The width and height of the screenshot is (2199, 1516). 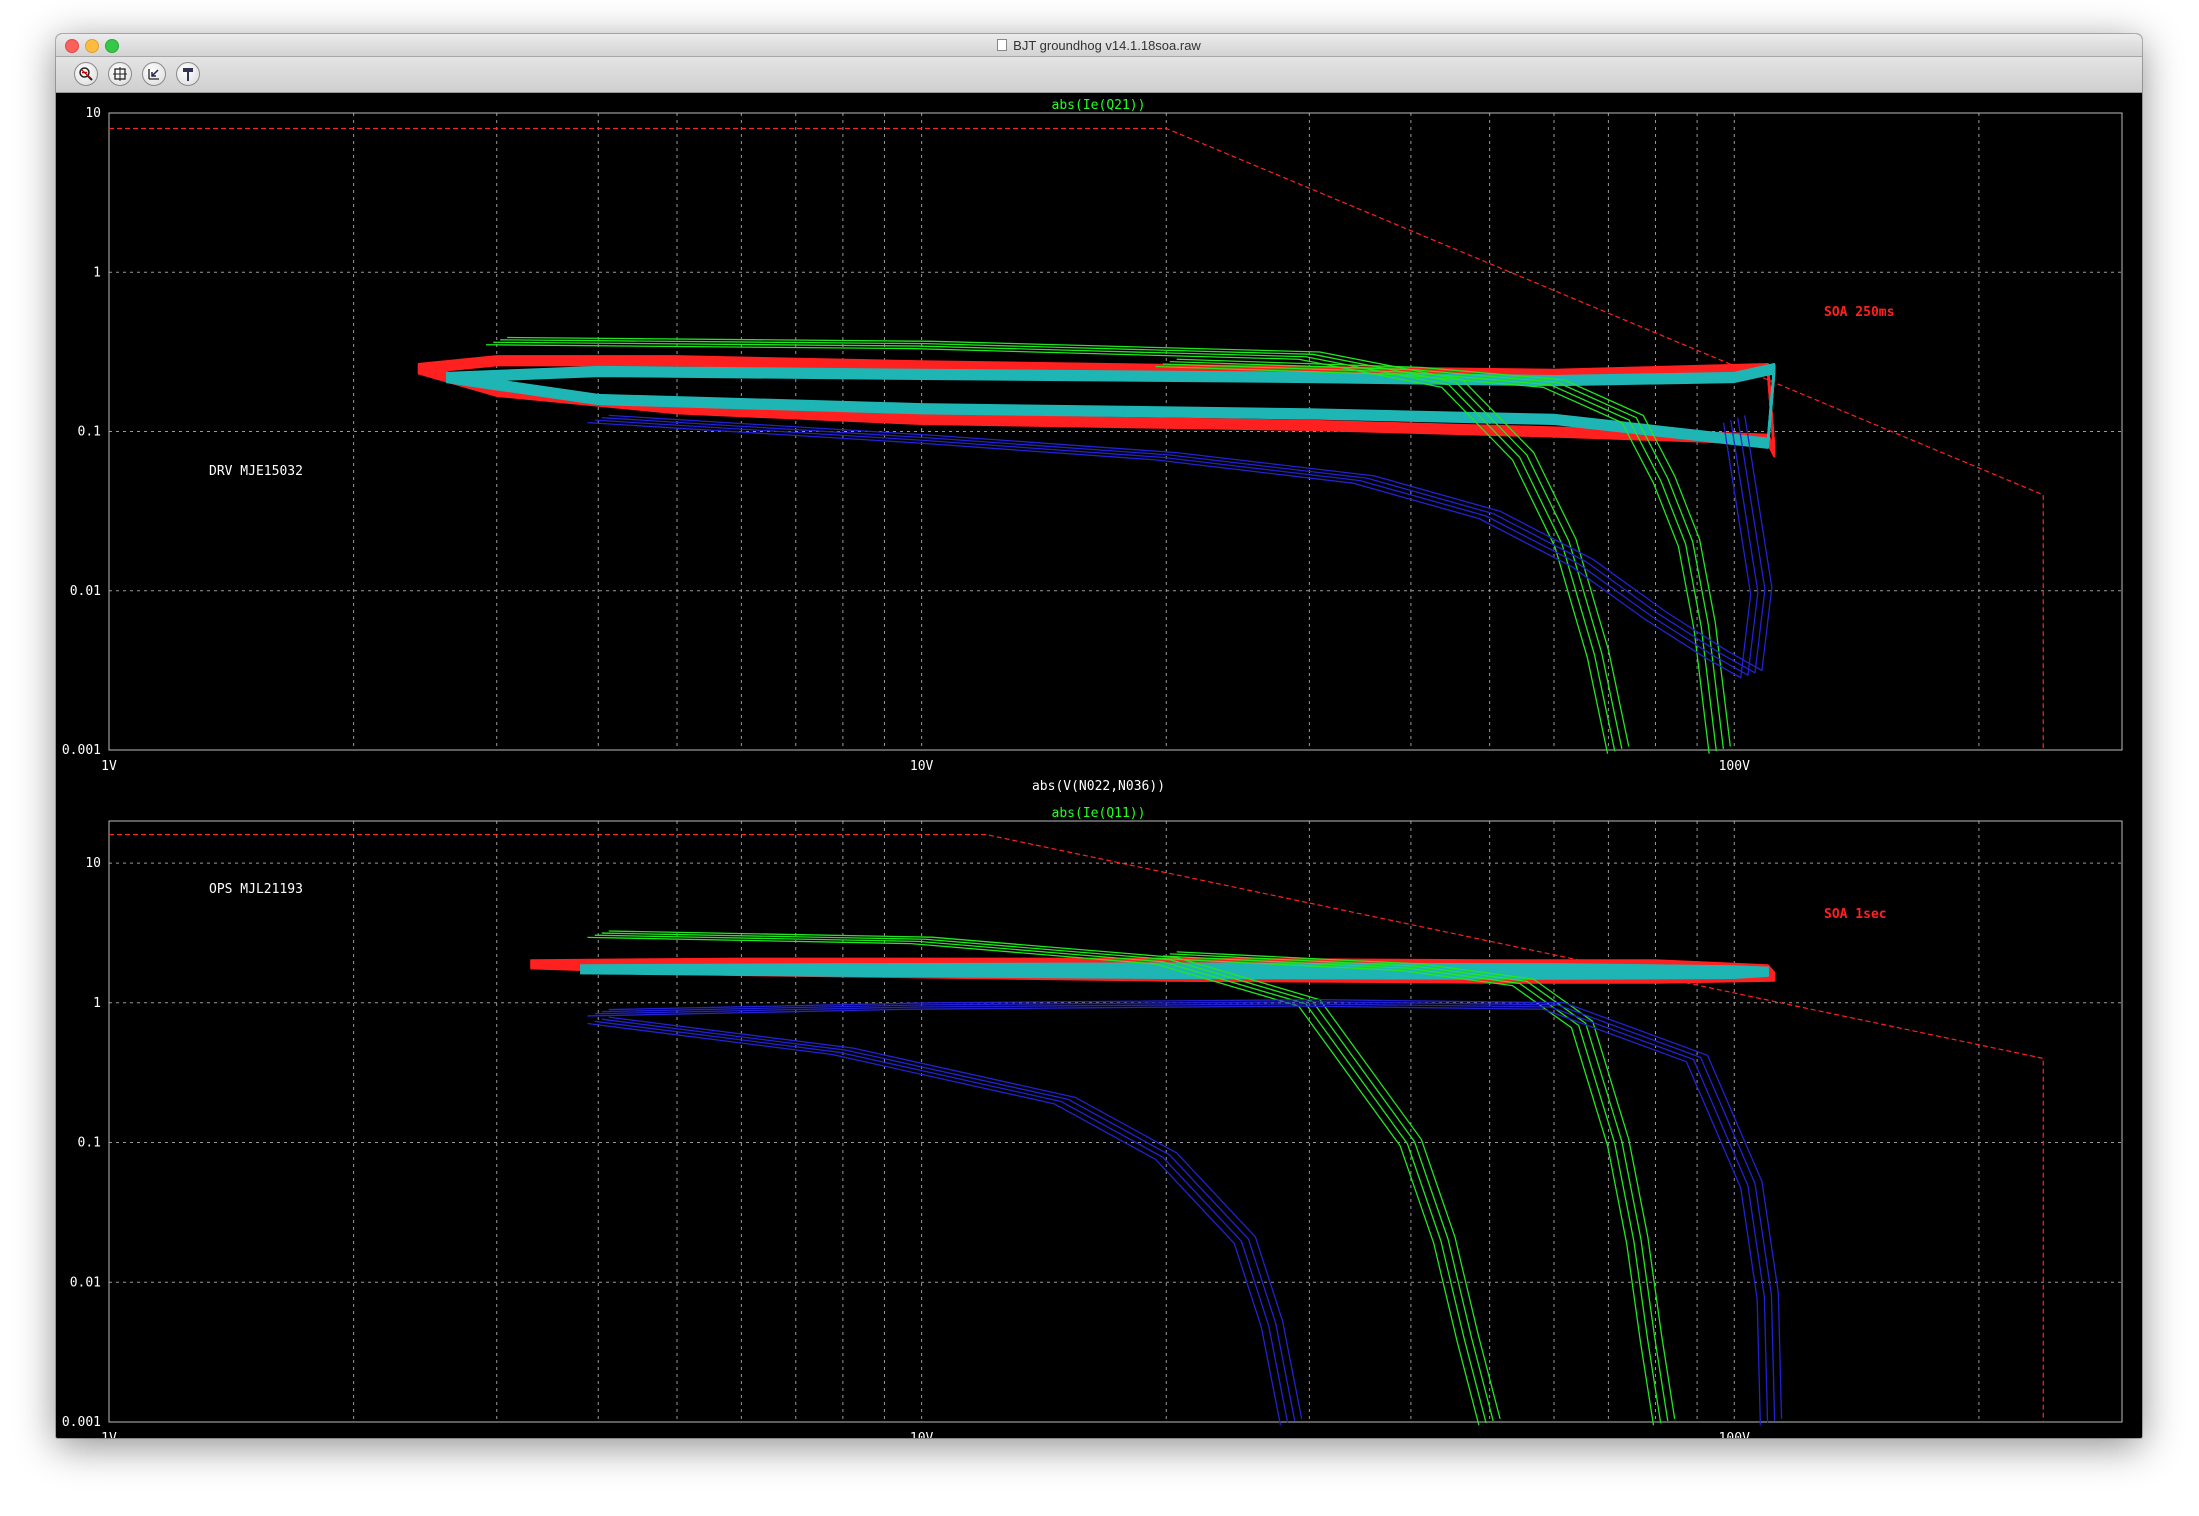 What do you see at coordinates (1107, 45) in the screenshot?
I see `window-title: BJT groundhog v14.1.18soa.raw` at bounding box center [1107, 45].